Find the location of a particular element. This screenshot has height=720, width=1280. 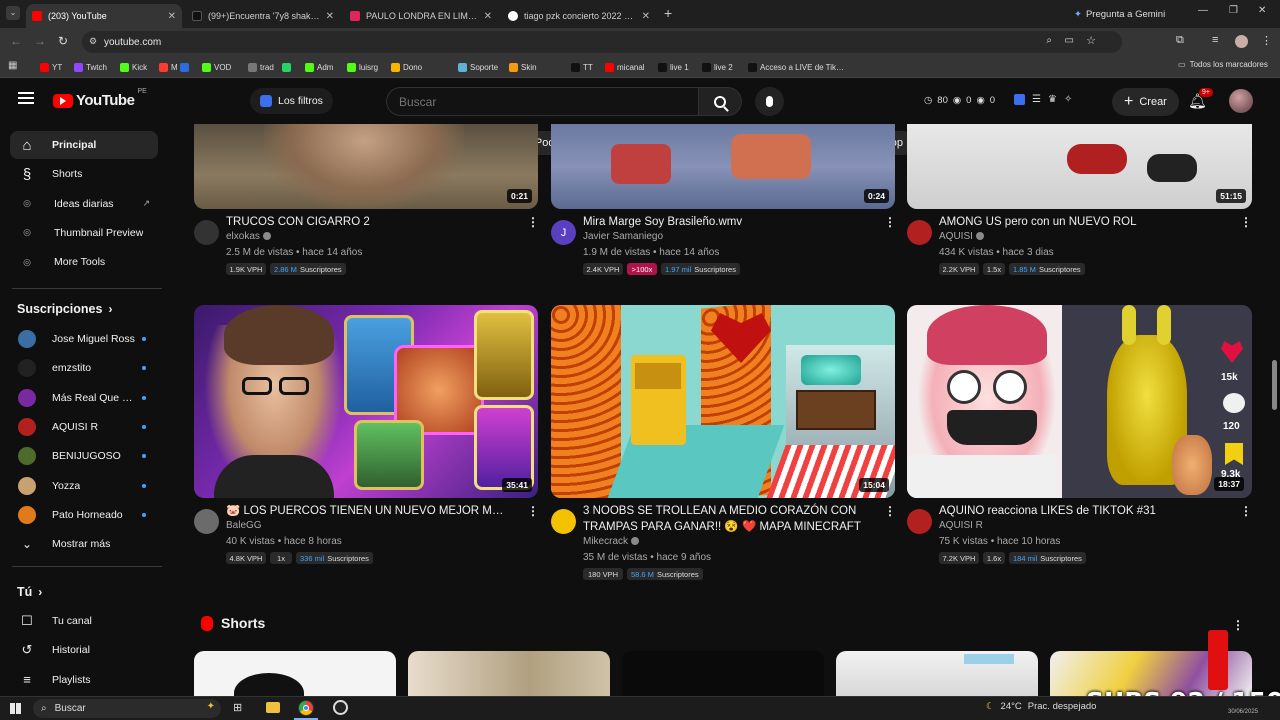

search-input is located at coordinates (539, 101).